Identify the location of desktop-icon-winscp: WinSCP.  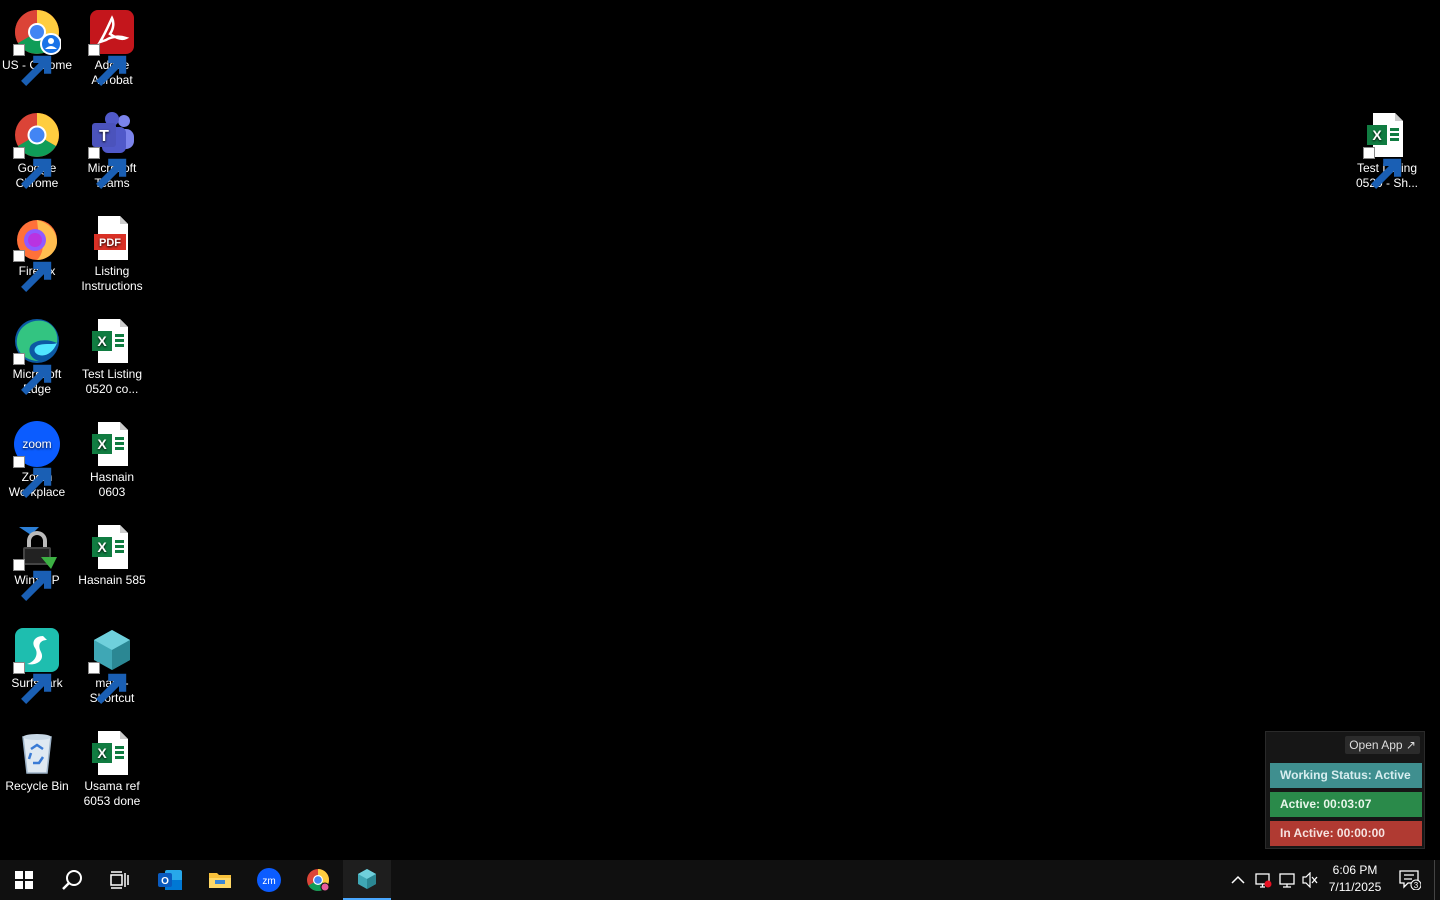
(37, 562).